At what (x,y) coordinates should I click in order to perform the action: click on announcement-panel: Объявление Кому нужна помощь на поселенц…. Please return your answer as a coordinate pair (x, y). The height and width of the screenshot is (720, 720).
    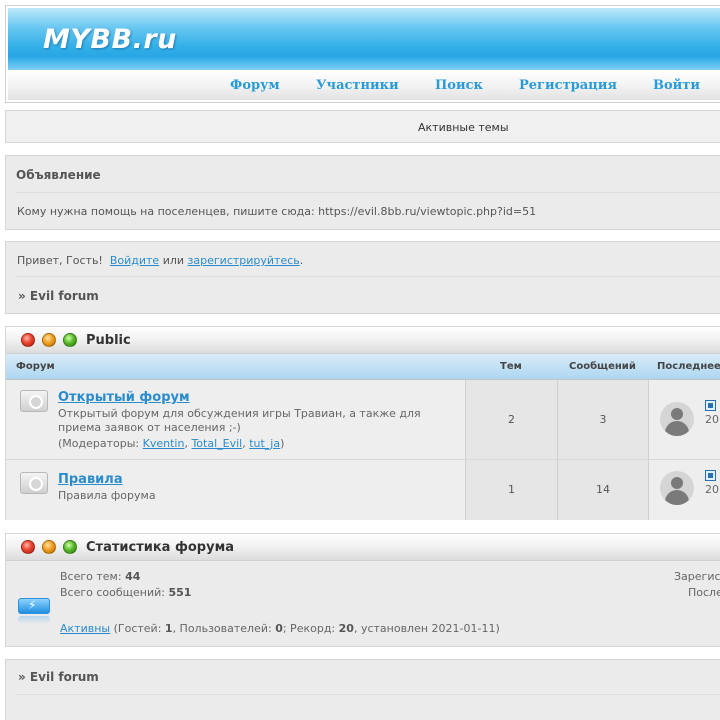
    Looking at the image, I should click on (362, 192).